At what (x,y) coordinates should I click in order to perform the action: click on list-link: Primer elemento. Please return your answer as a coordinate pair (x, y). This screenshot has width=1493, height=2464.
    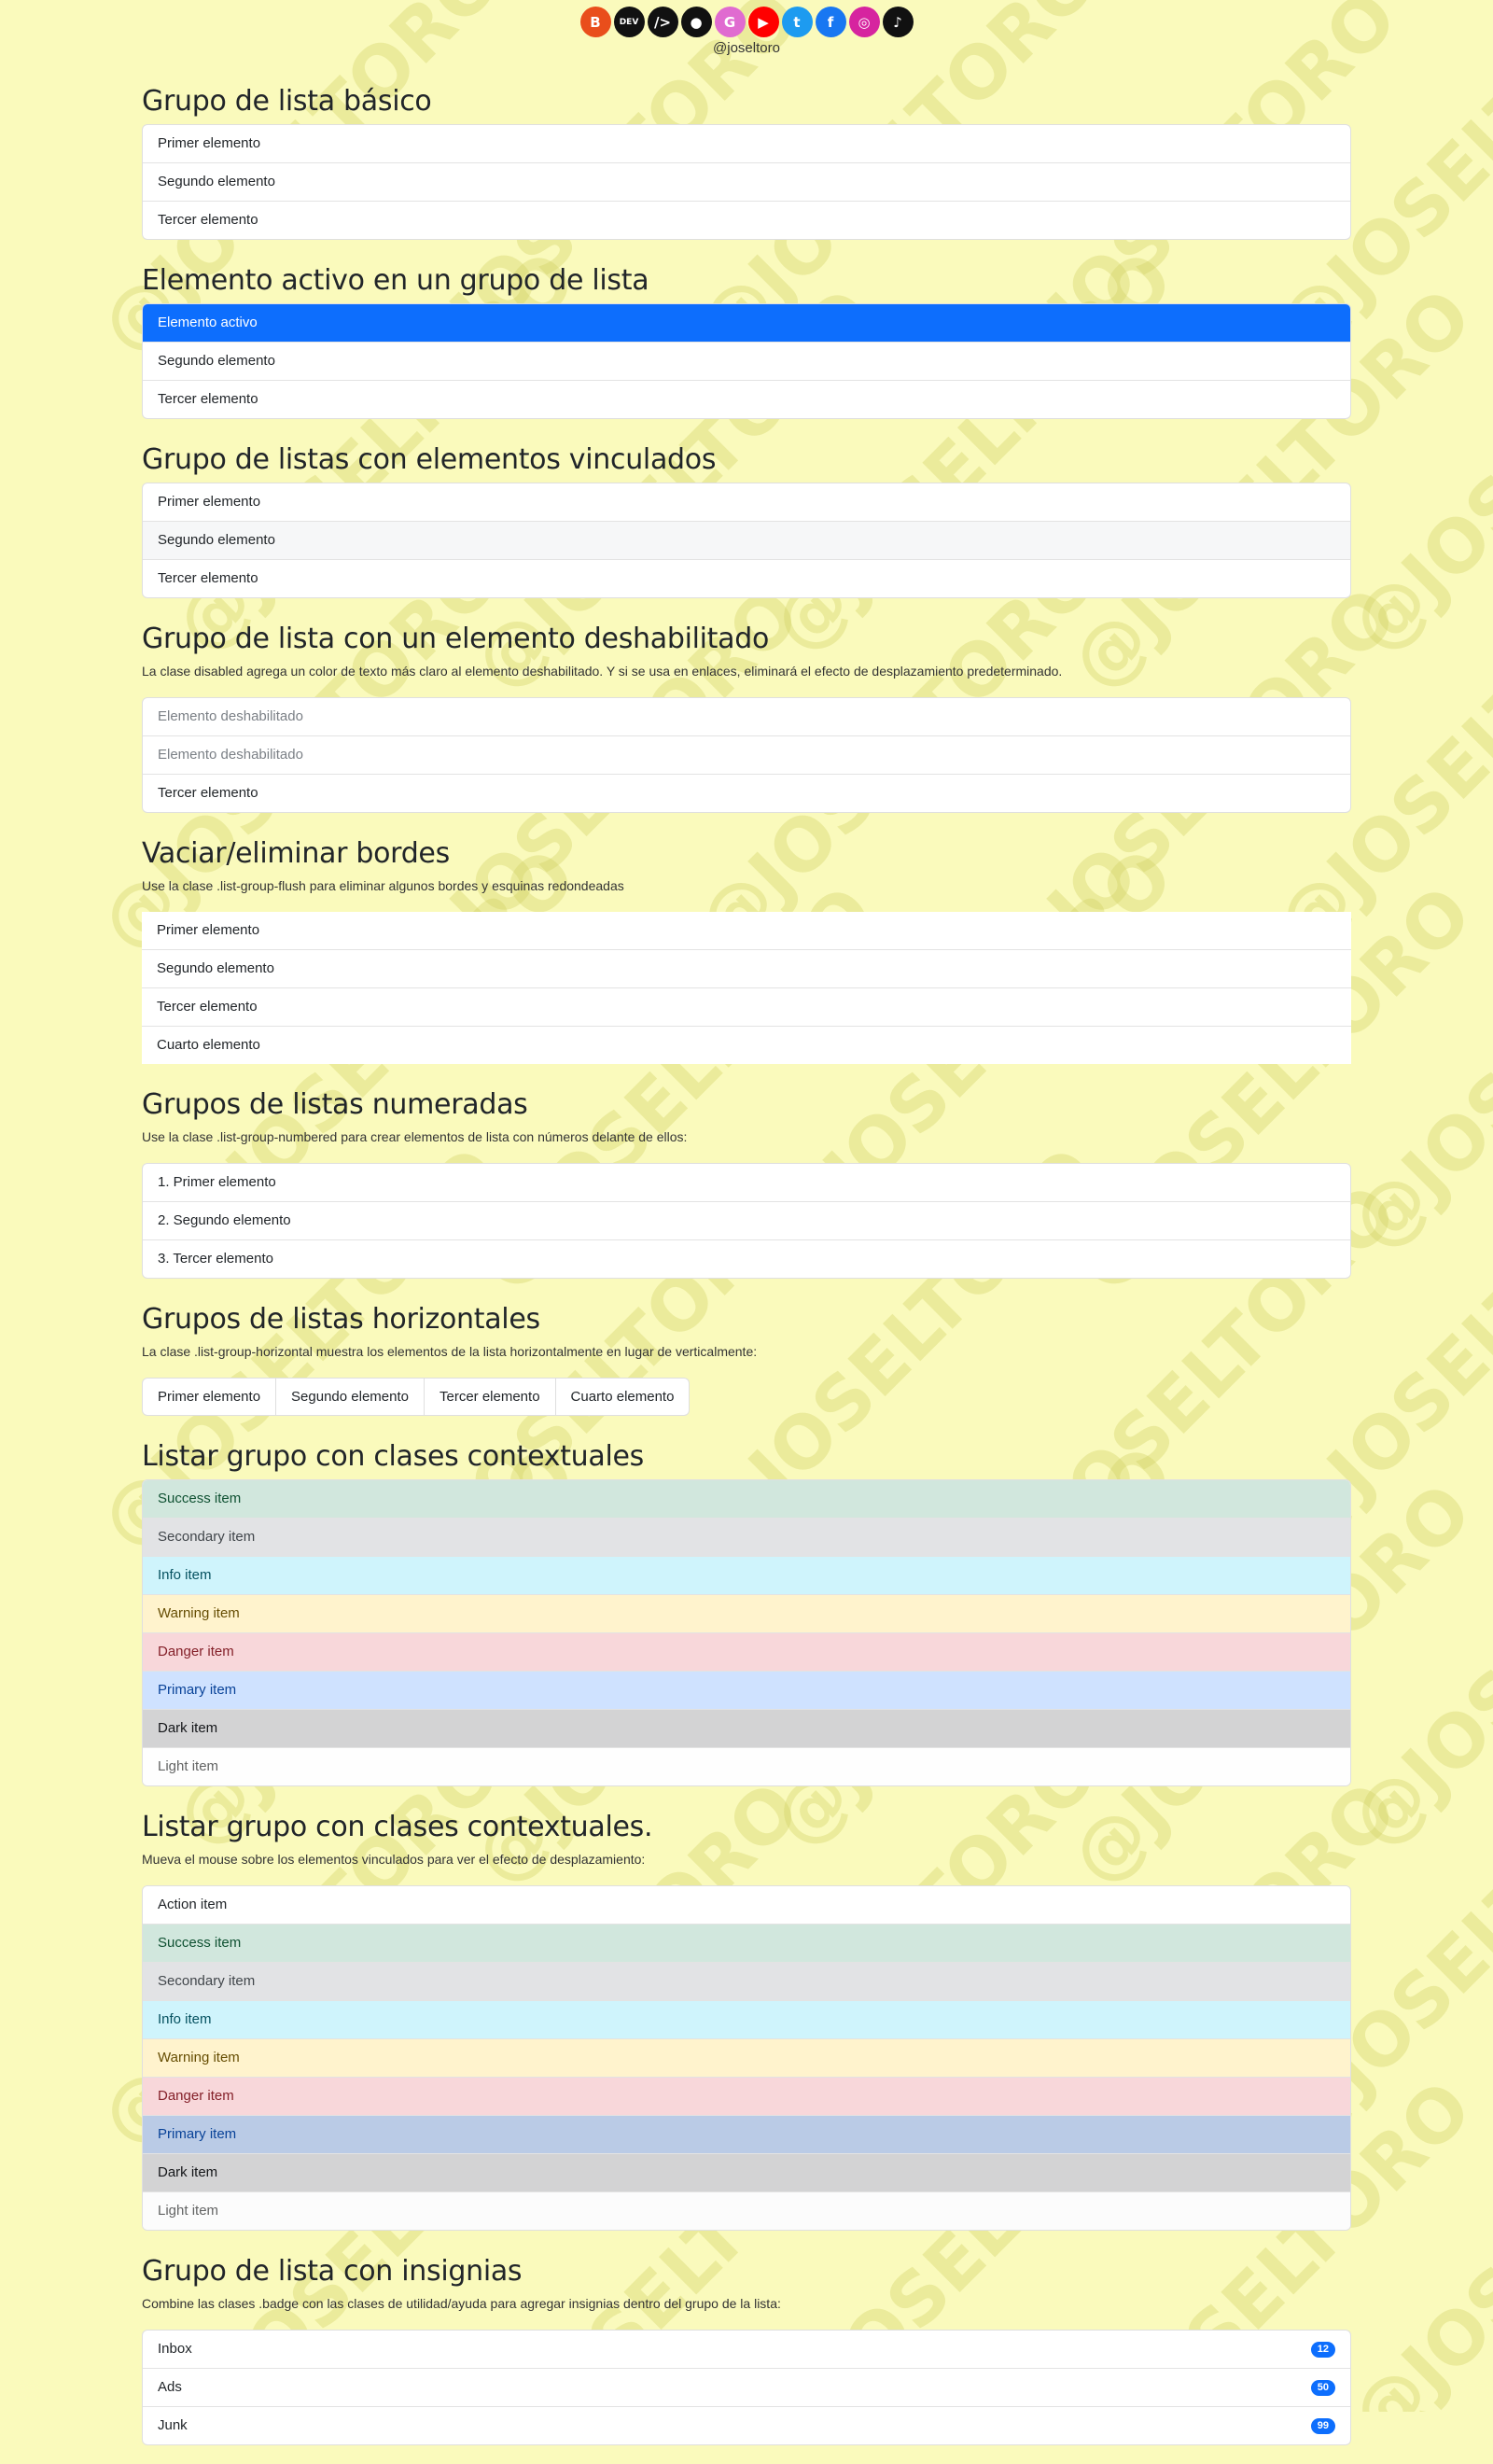
    Looking at the image, I should click on (747, 502).